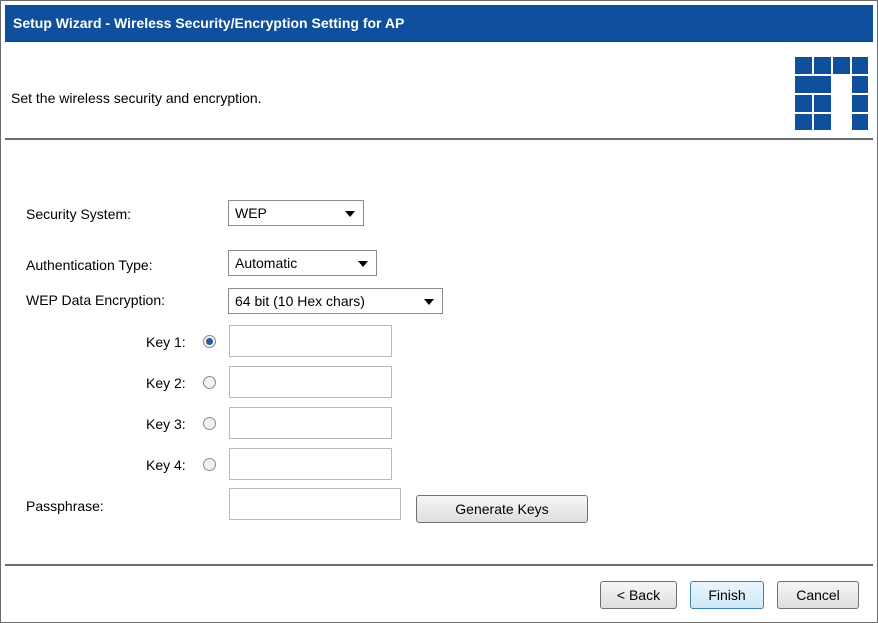 The height and width of the screenshot is (623, 878). Describe the element at coordinates (96, 300) in the screenshot. I see `wep-encryption-label: WEP Data Encryption:` at that location.